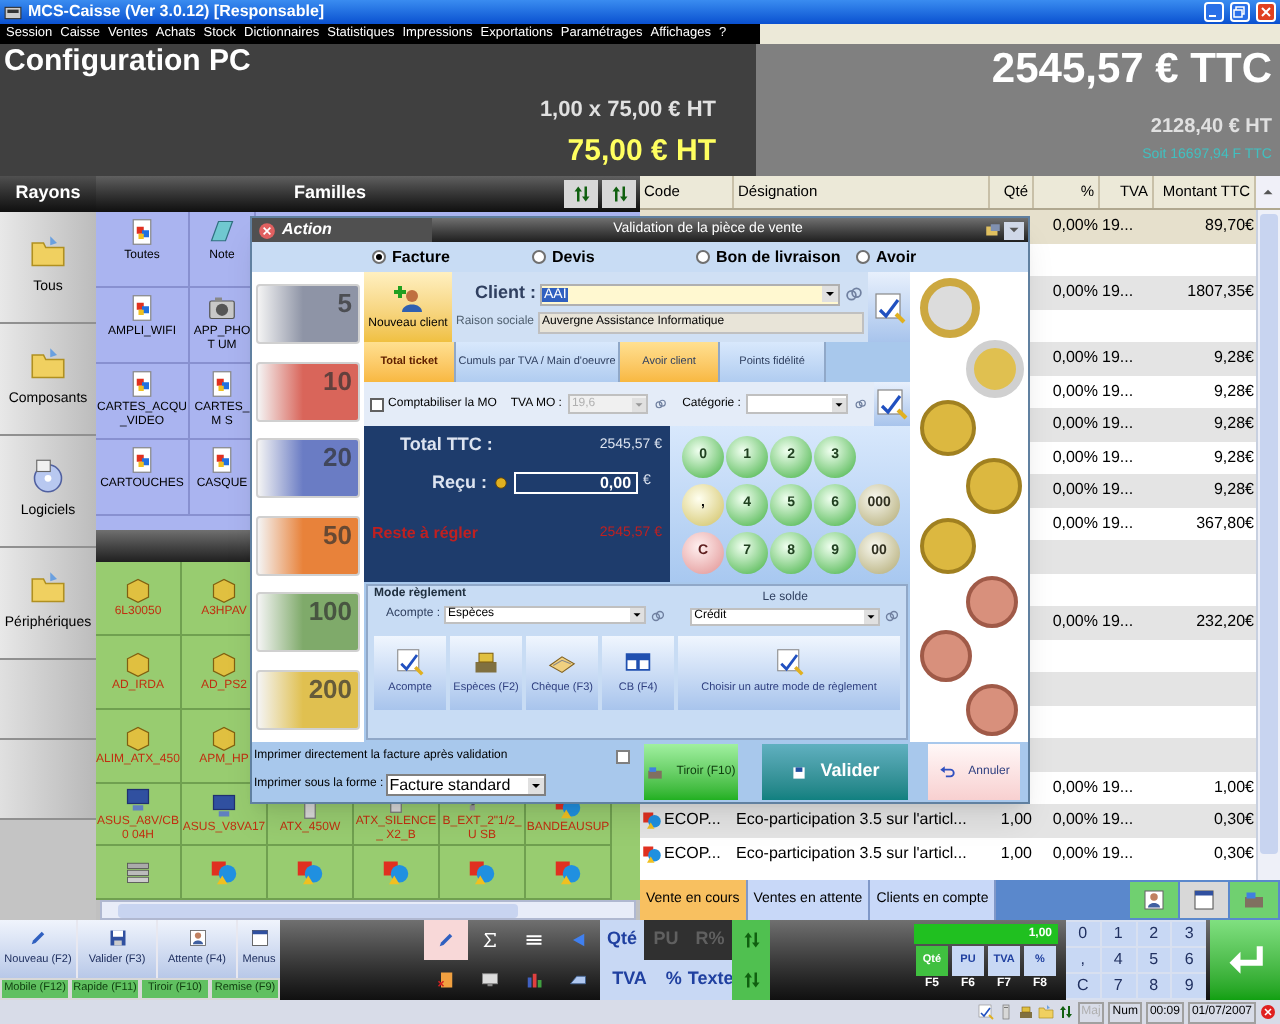 This screenshot has width=1280, height=1024. Describe the element at coordinates (425, 534) in the screenshot. I see `remaining-label: Reste à régler` at that location.